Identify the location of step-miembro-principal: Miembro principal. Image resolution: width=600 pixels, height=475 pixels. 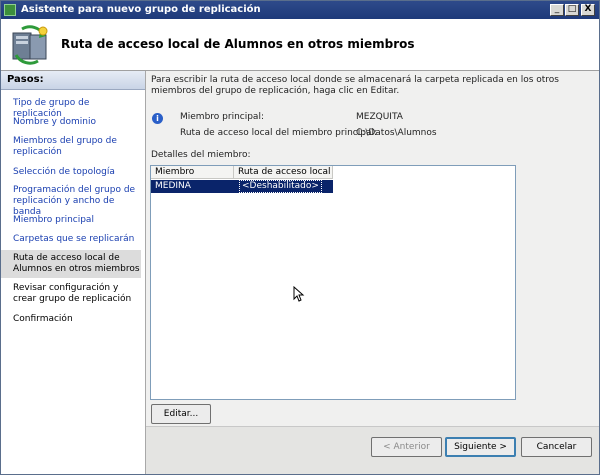
(71, 220).